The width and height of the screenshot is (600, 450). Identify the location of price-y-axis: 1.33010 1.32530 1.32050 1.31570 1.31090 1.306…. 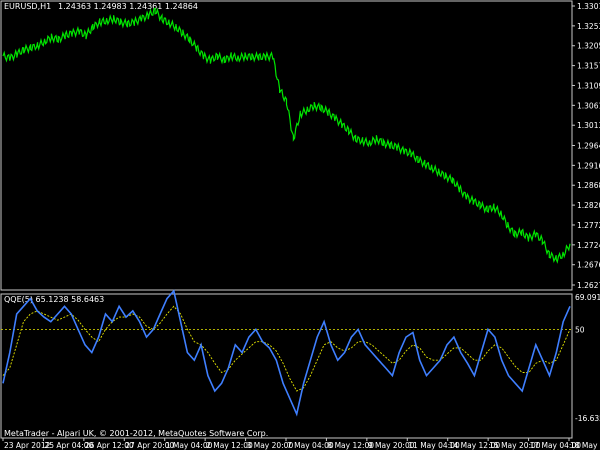
(586, 146).